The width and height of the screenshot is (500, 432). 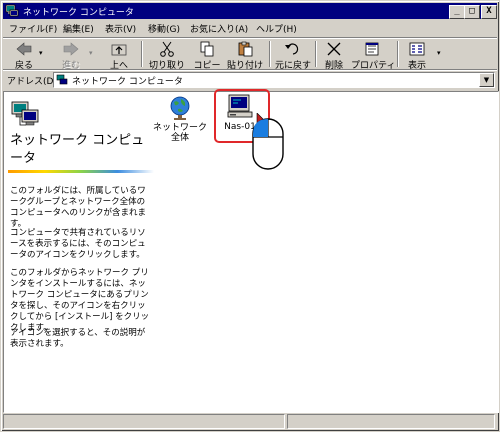 I want to click on properties-icon, so click(x=372, y=49).